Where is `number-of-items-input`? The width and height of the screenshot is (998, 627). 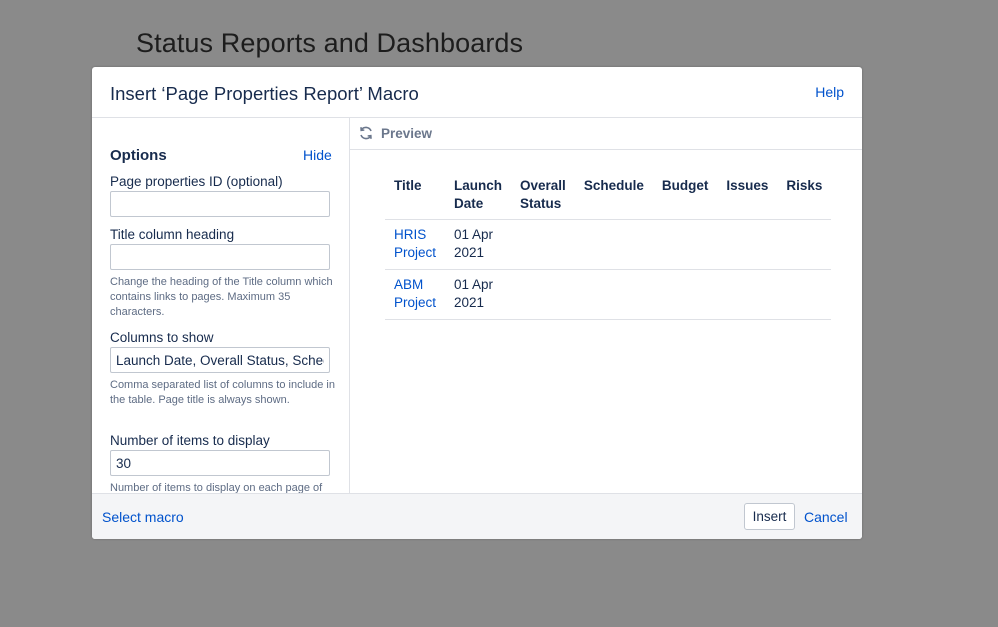
number-of-items-input is located at coordinates (220, 463).